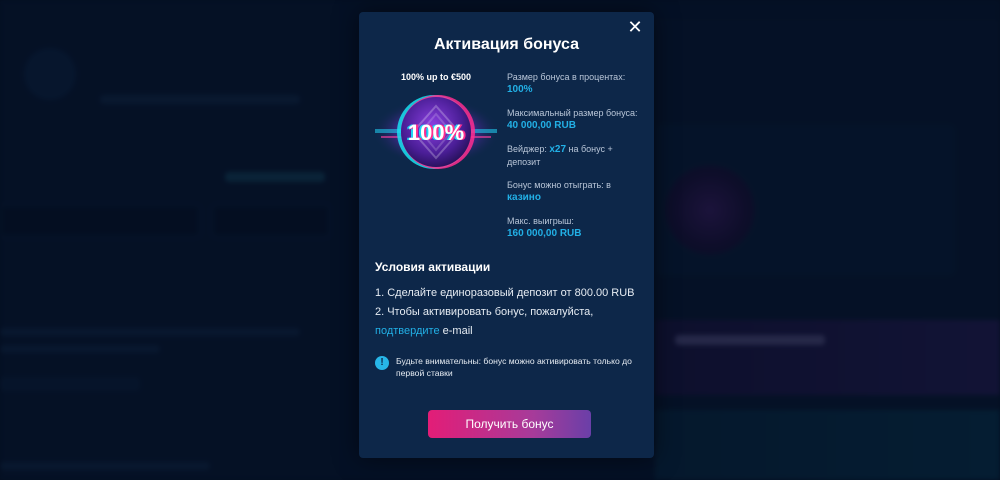  I want to click on bonus-badge-text: 100%, so click(436, 132).